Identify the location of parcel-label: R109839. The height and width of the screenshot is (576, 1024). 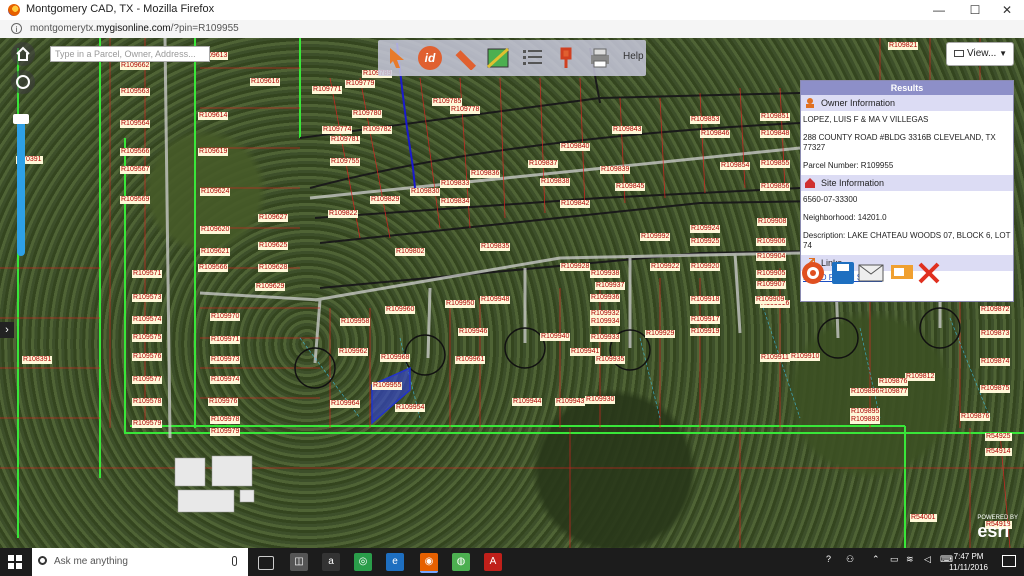
(615, 170).